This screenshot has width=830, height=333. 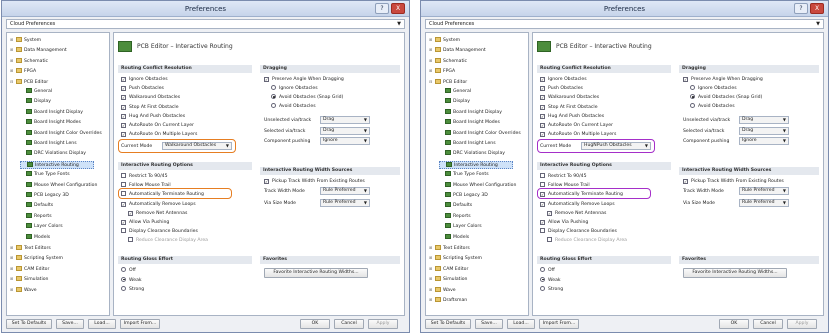 What do you see at coordinates (467, 144) in the screenshot?
I see `tree-page-item: Board Insight Lens` at bounding box center [467, 144].